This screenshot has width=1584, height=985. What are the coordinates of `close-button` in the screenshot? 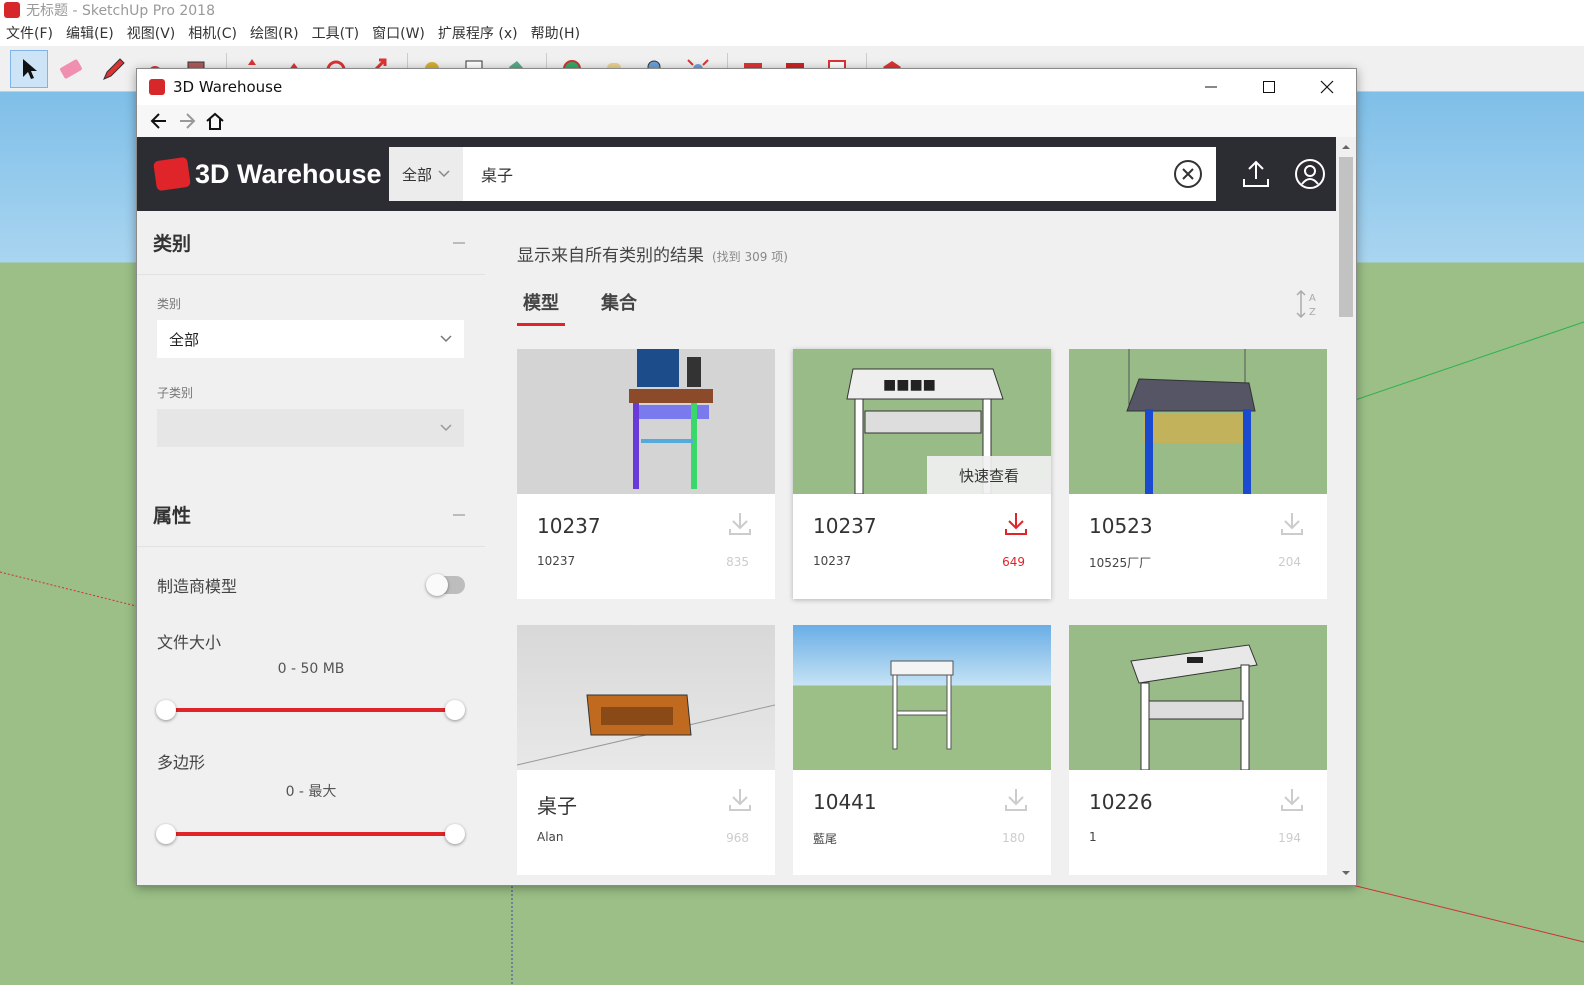 It's located at (1327, 87).